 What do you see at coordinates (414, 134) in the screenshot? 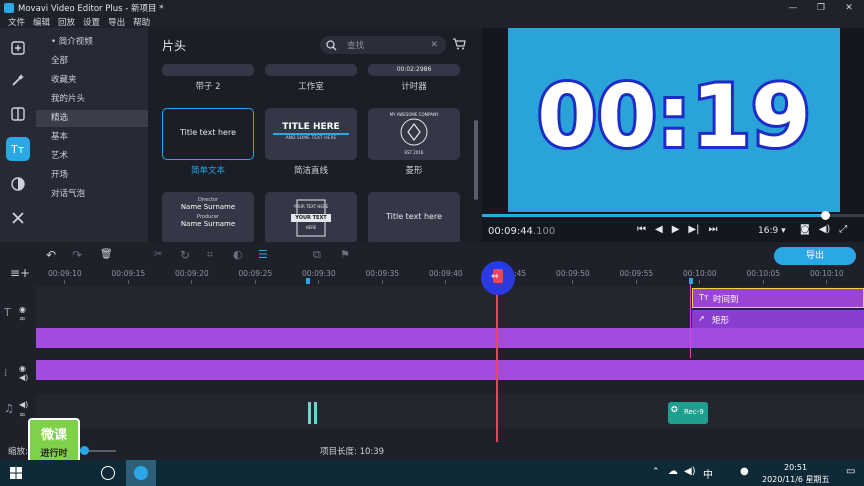
I see `title-card-diamond: MY AWESOME COMPANY EST 2016` at bounding box center [414, 134].